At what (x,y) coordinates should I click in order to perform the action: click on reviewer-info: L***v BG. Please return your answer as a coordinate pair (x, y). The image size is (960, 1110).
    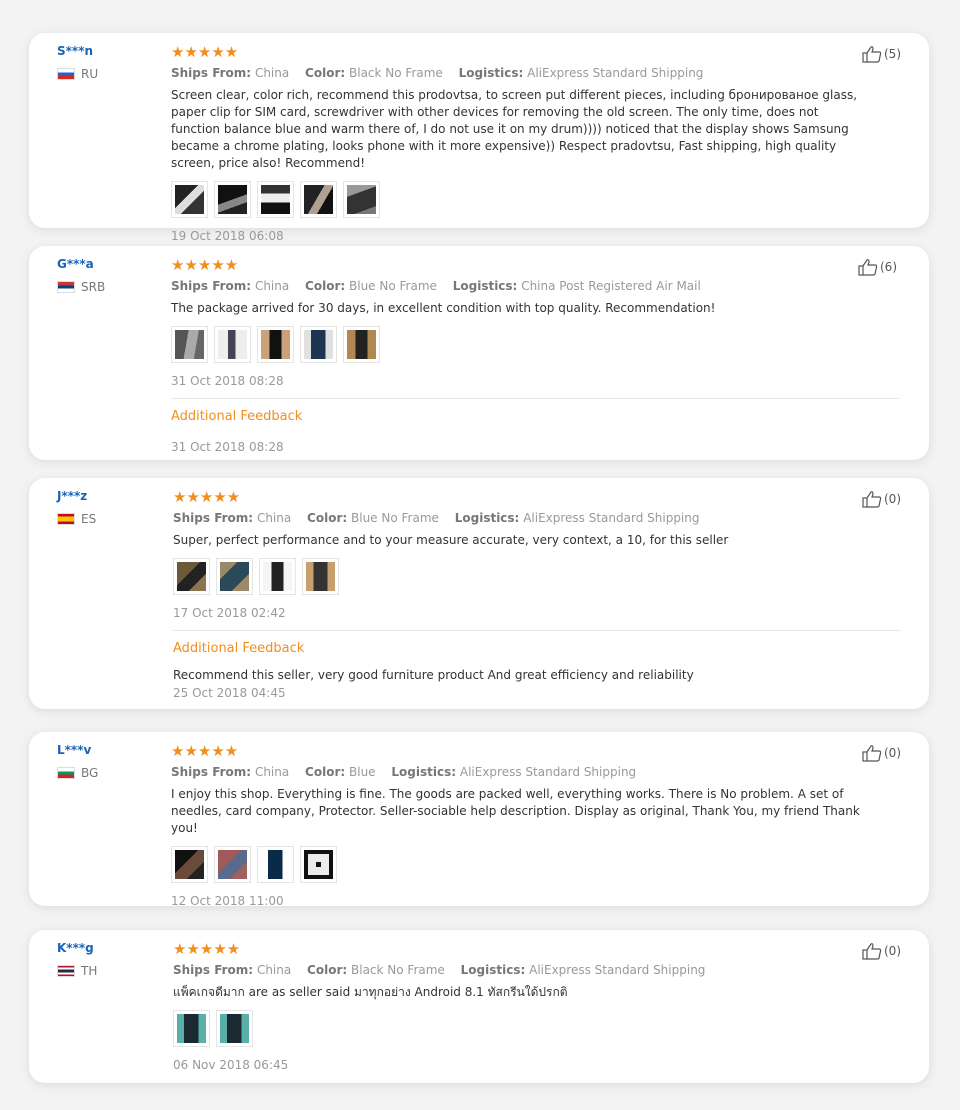
    Looking at the image, I should click on (112, 761).